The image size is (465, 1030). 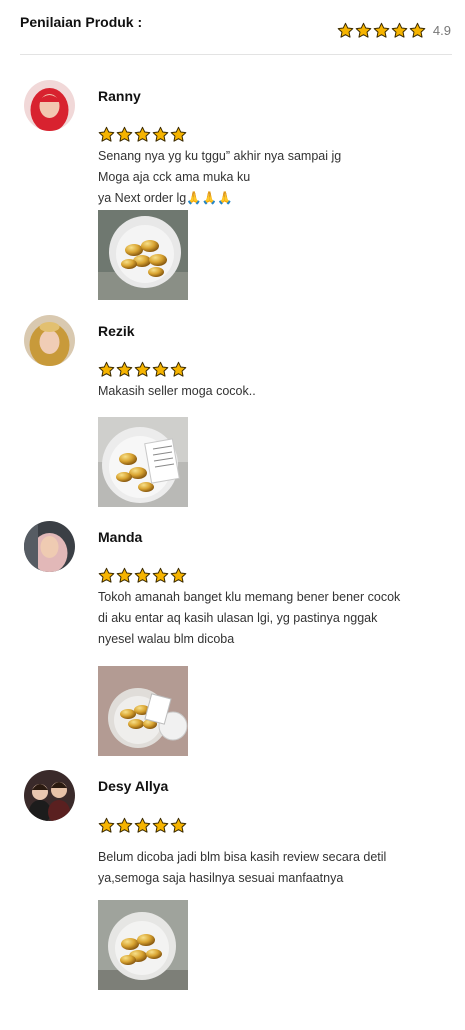 What do you see at coordinates (177, 391) in the screenshot?
I see `comment-line: Makasih seller moga cocok..` at bounding box center [177, 391].